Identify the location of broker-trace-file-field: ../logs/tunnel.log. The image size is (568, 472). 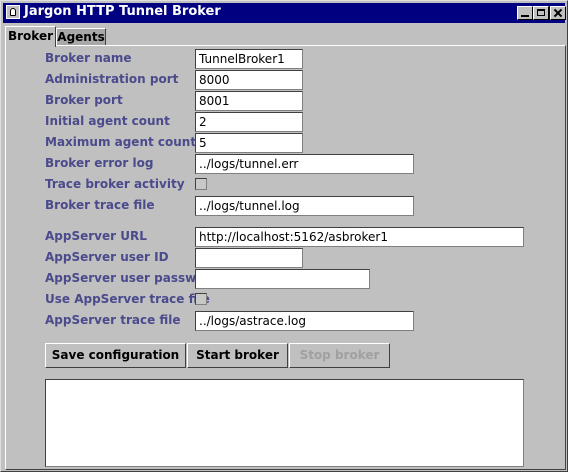
(304, 206).